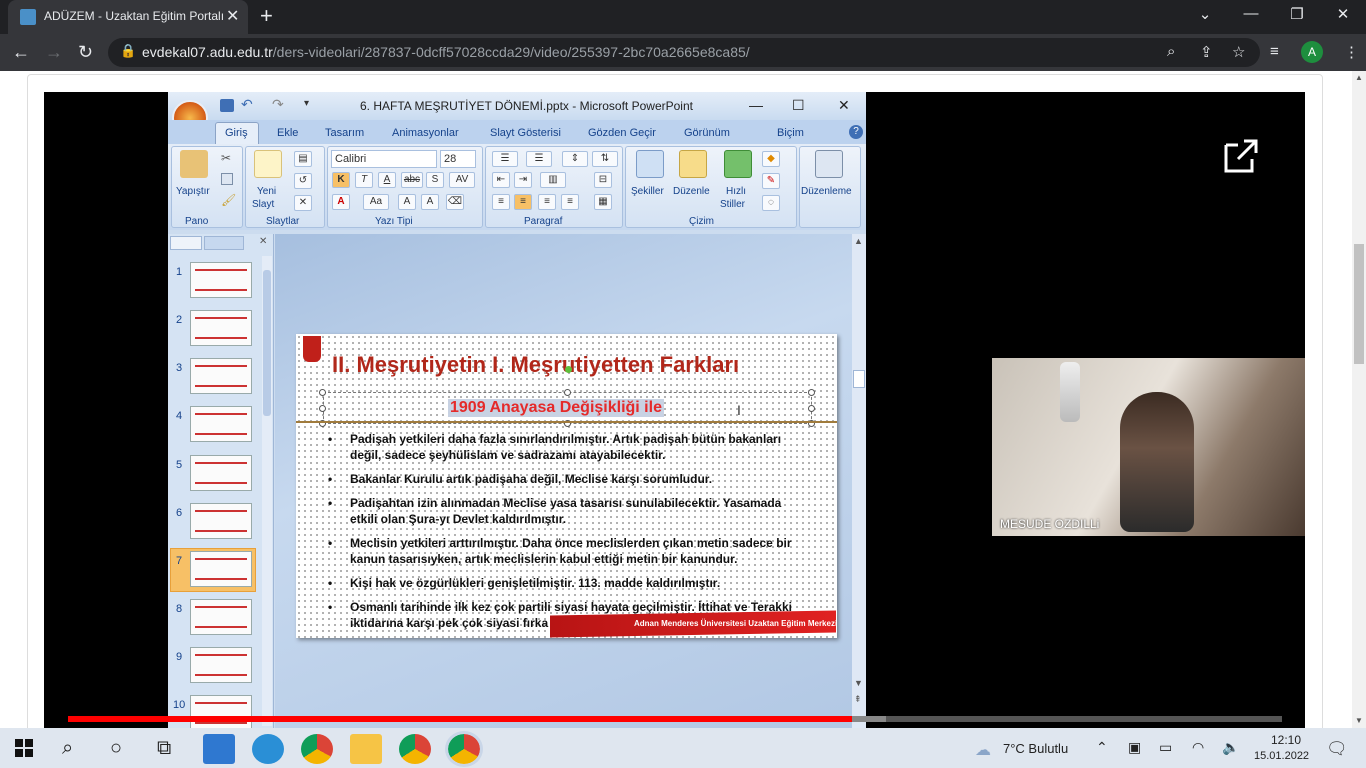 The width and height of the screenshot is (1366, 768). What do you see at coordinates (553, 180) in the screenshot?
I see `columns-icon: ▥` at bounding box center [553, 180].